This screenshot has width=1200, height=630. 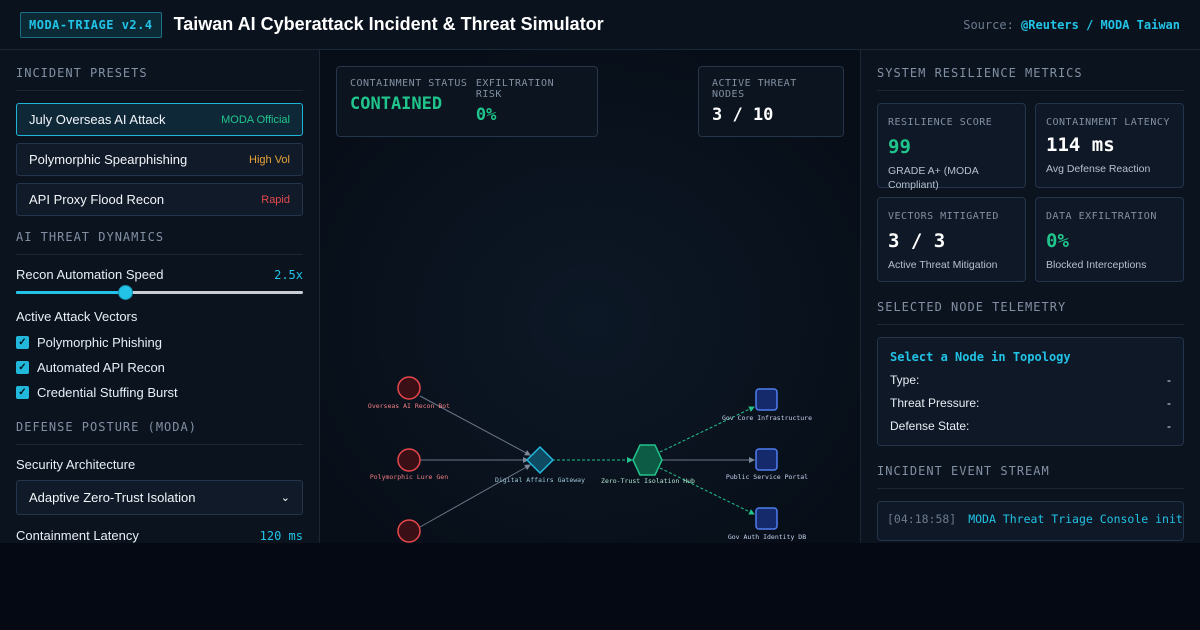 I want to click on node-credential-burst, so click(x=409, y=531).